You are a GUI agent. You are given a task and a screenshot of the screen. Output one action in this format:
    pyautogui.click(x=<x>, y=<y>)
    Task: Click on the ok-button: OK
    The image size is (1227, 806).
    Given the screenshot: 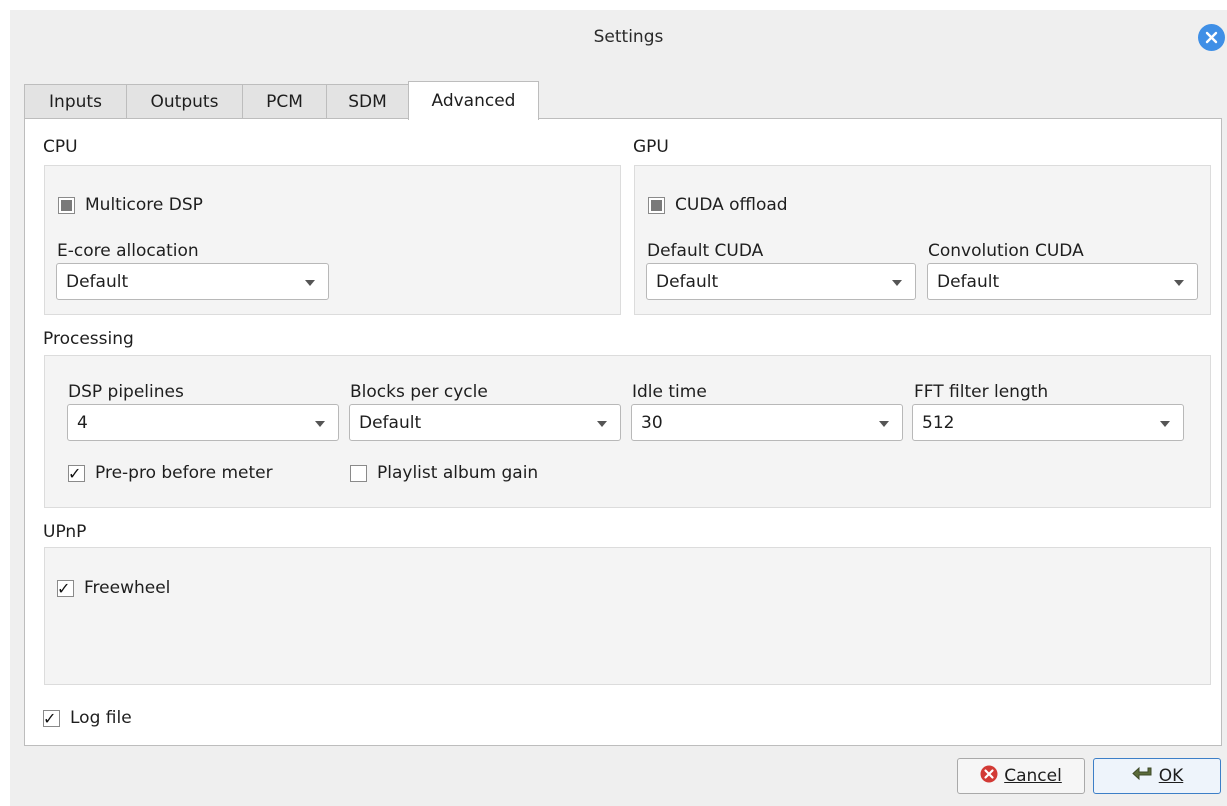 What is the action you would take?
    pyautogui.click(x=1157, y=776)
    